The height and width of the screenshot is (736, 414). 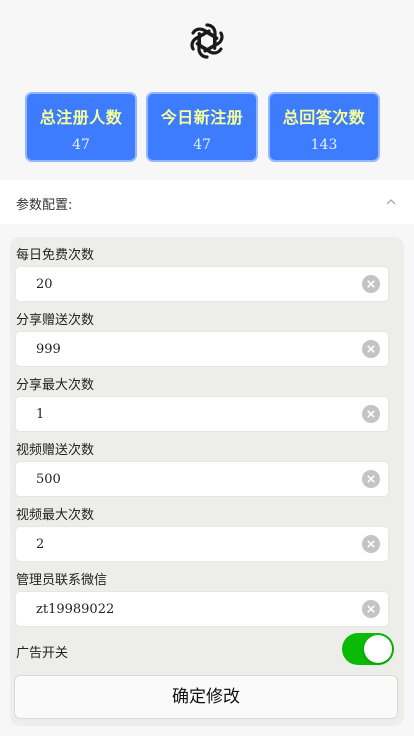 I want to click on video-bonus-count-input: 500, so click(x=202, y=479).